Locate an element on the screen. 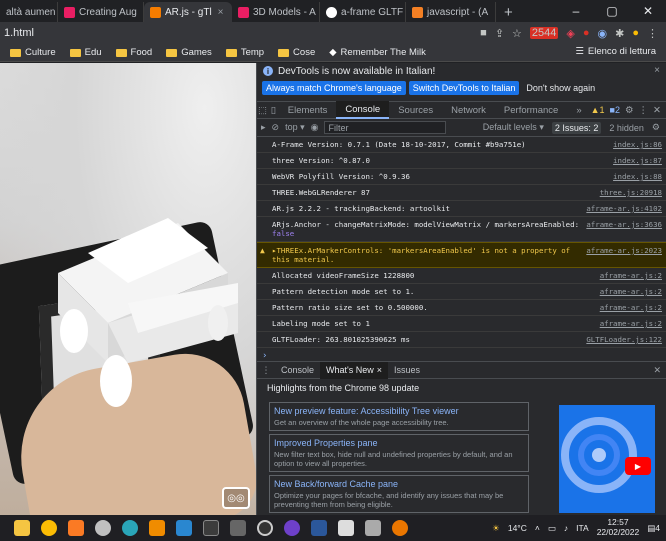  notifications-icon: ▤4 is located at coordinates (653, 528).